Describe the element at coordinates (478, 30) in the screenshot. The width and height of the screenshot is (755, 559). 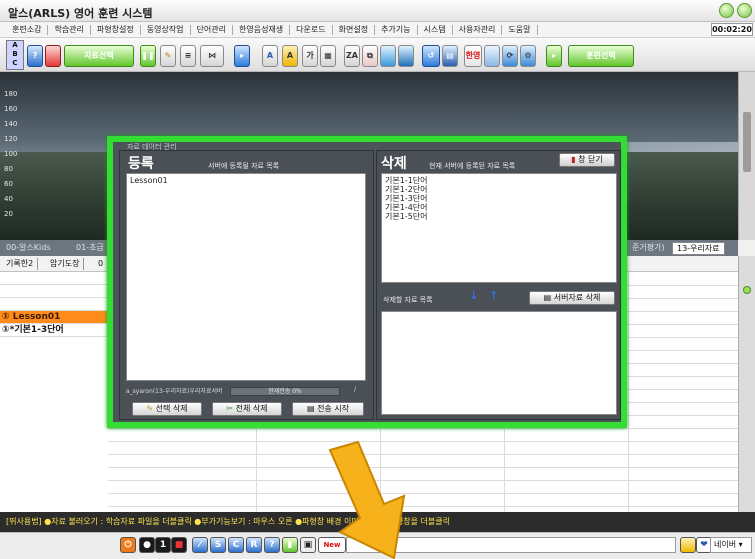
I see `menu-item: 사용자관리` at that location.